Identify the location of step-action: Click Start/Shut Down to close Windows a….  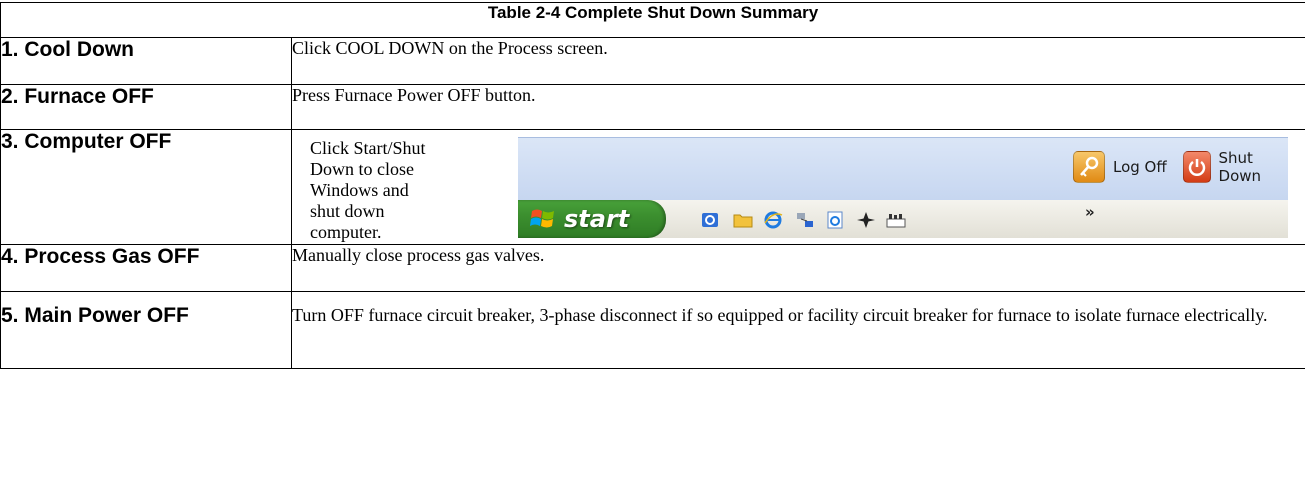
(368, 190).